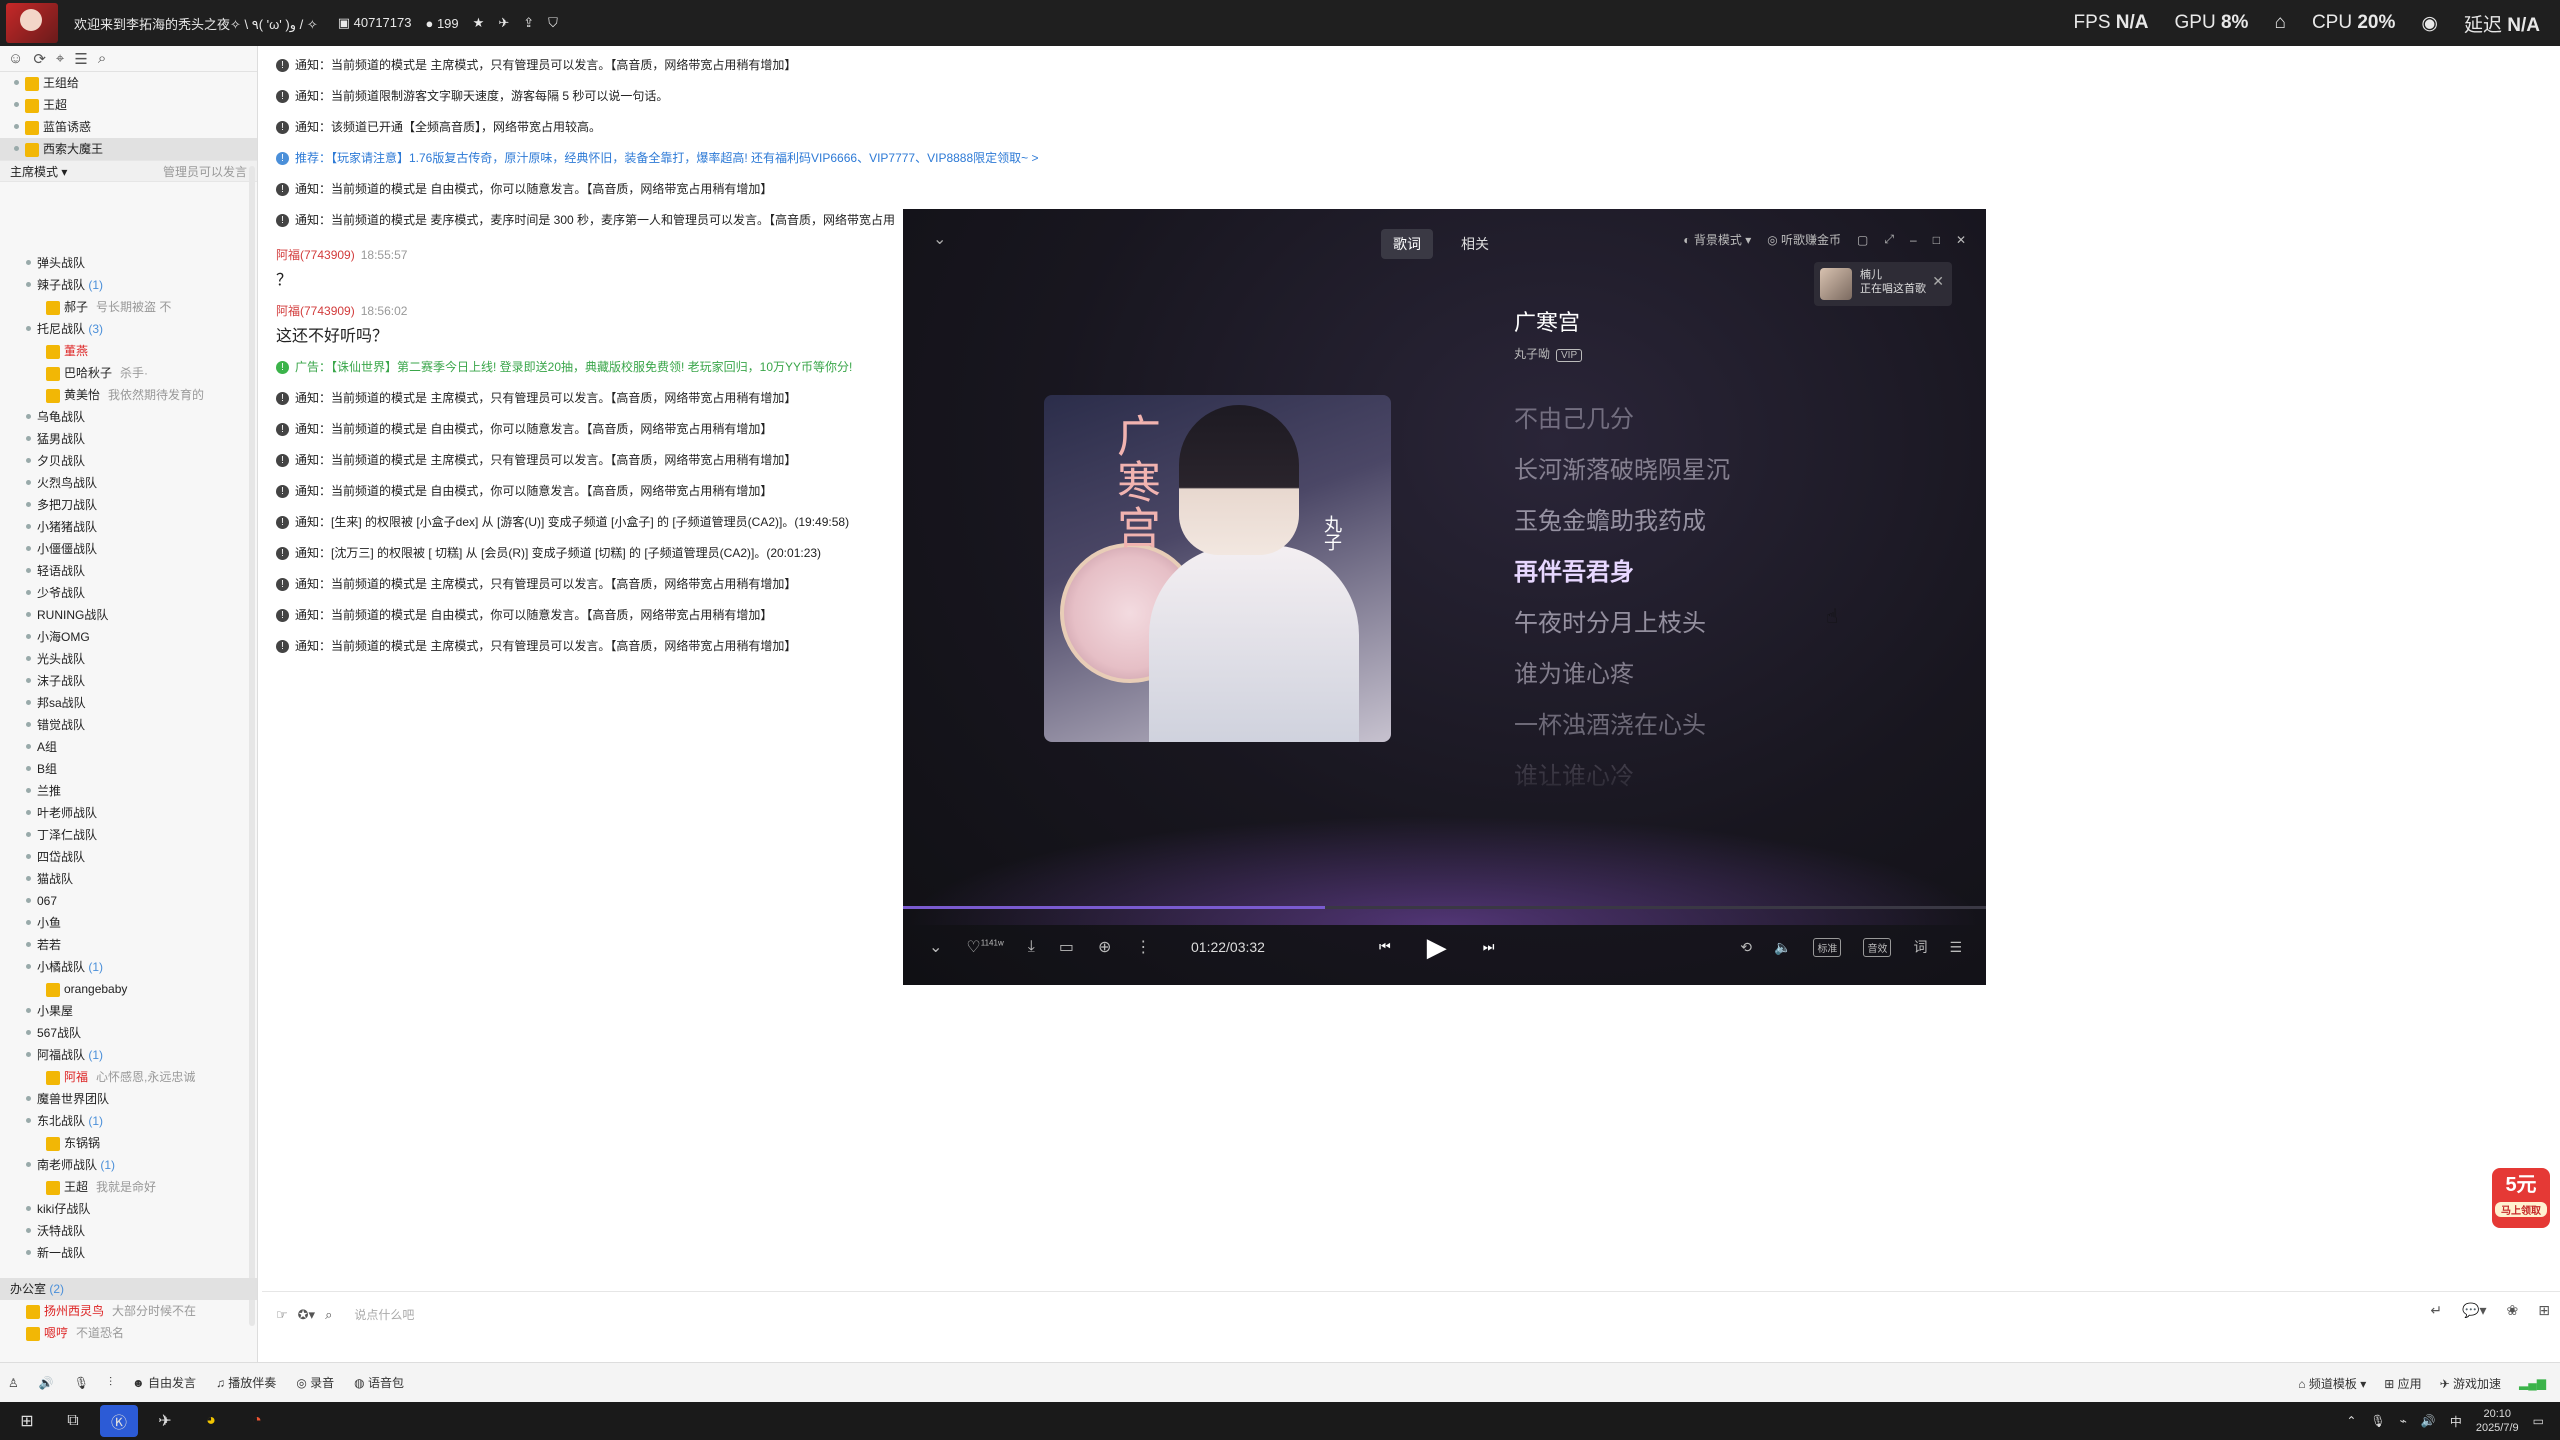  I want to click on loop-icon: ⟲, so click(1746, 947).